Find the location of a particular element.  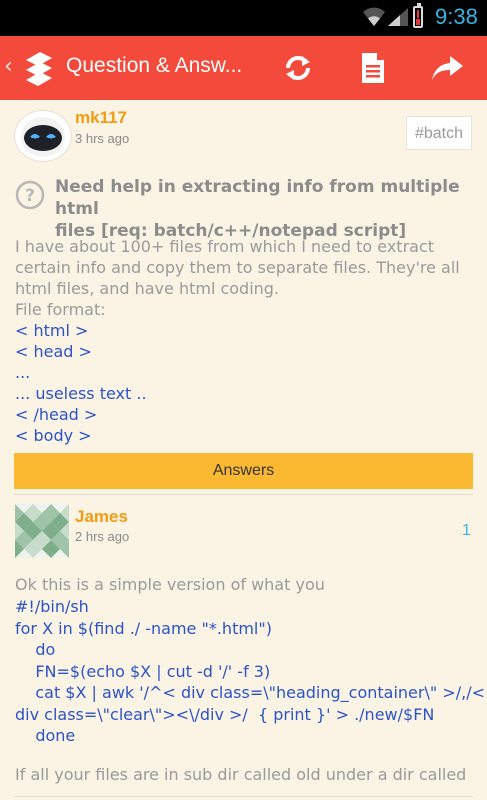

question-icon: ? is located at coordinates (30, 195).